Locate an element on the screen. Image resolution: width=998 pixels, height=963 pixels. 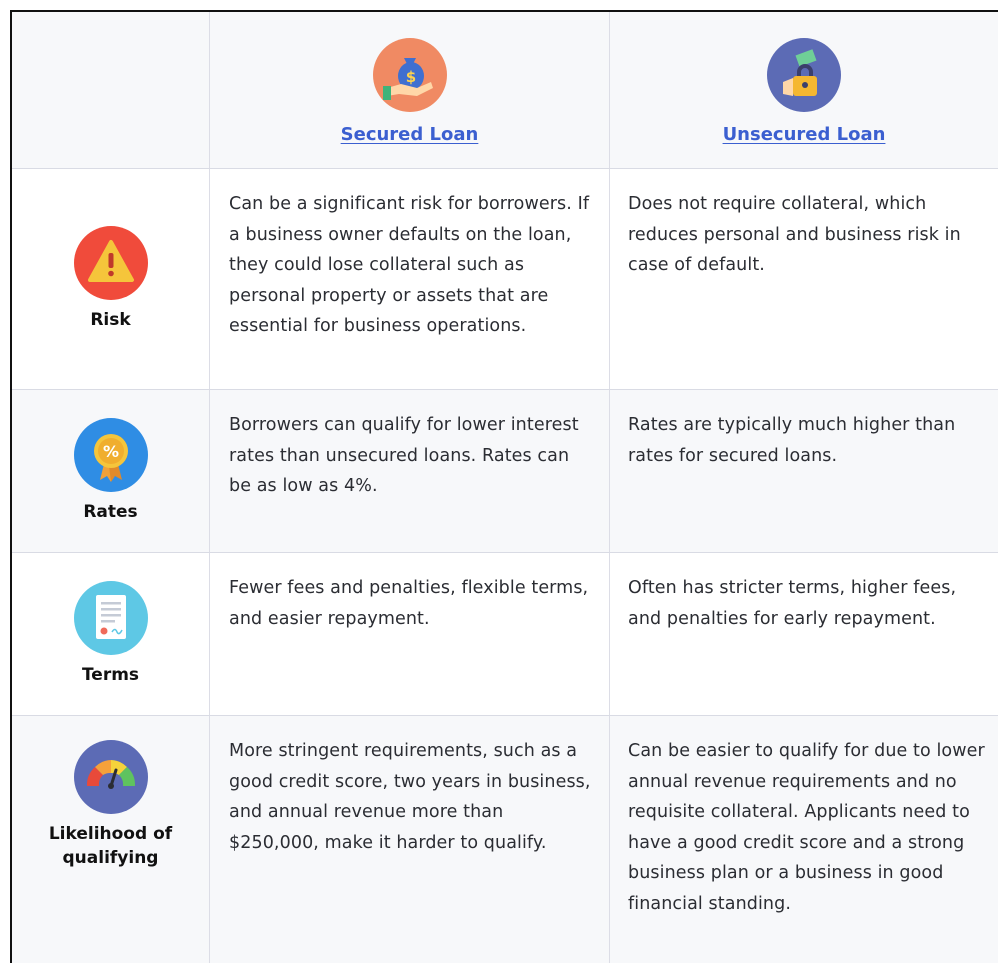
money-bag-hand-icon: $ is located at coordinates (409, 75).